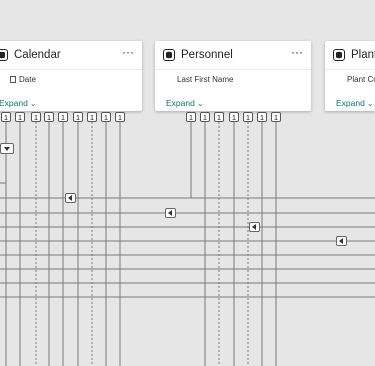 Image resolution: width=375 pixels, height=366 pixels. Describe the element at coordinates (71, 55) in the screenshot. I see `card-header: Calendar ···` at that location.